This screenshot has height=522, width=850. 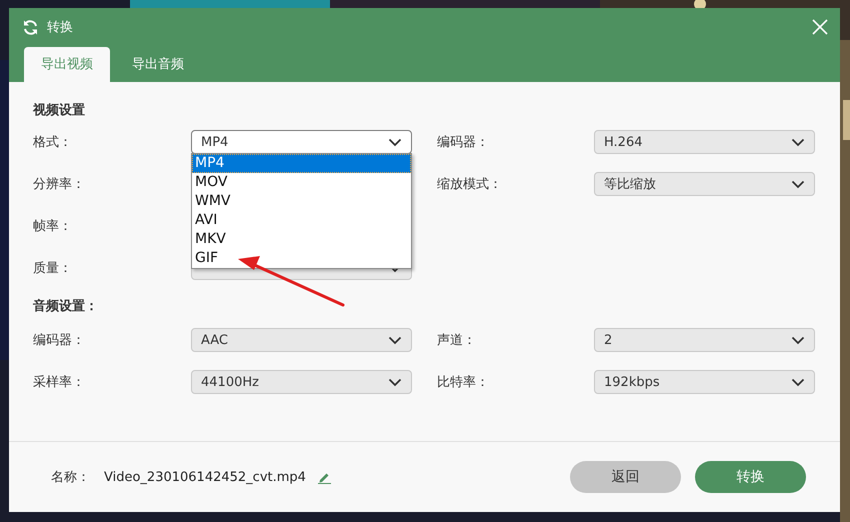 What do you see at coordinates (205, 477) in the screenshot?
I see `file-name: Video_230106142452_cvt.mp4` at bounding box center [205, 477].